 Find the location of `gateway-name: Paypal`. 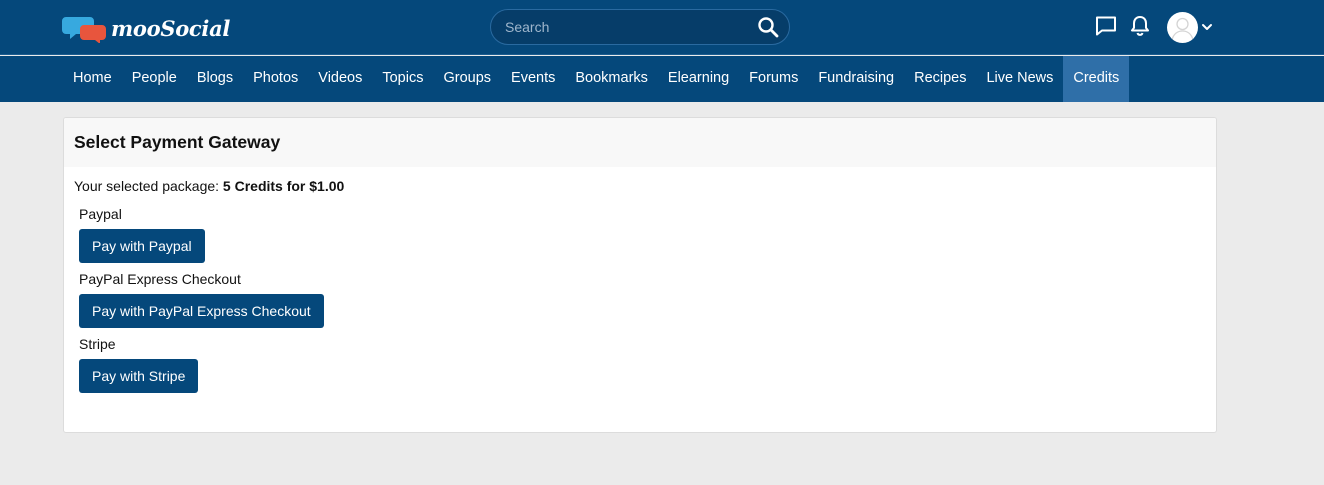

gateway-name: Paypal is located at coordinates (100, 214).